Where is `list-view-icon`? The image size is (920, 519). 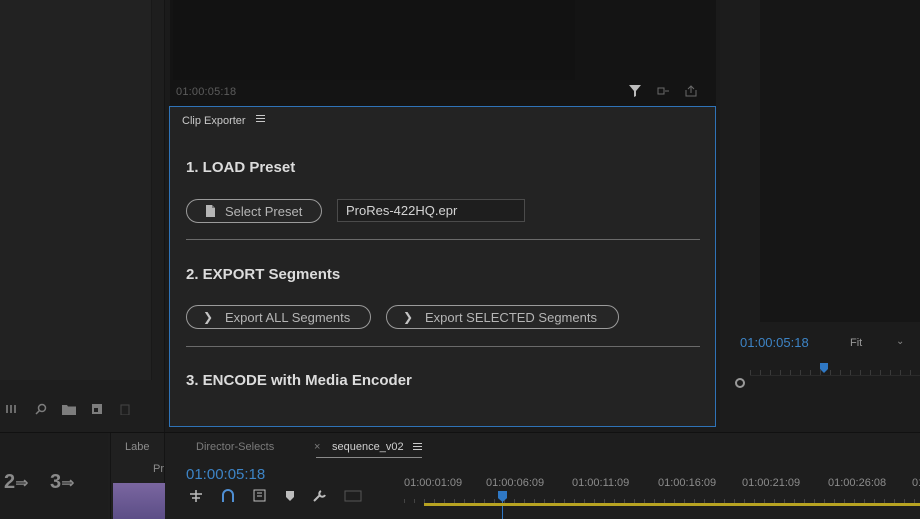
list-view-icon is located at coordinates (13, 409).